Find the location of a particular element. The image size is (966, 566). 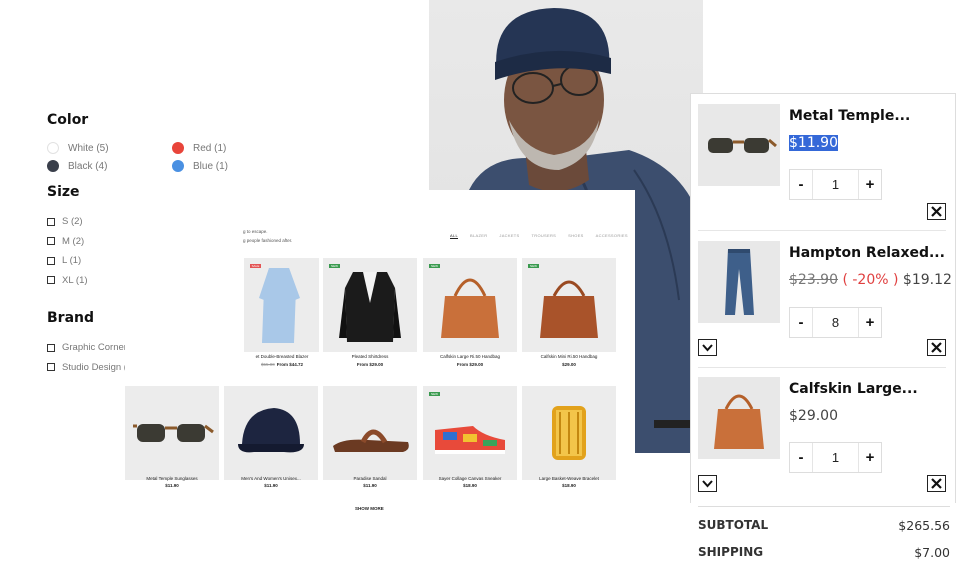

size-label: S (2) is located at coordinates (72, 222).